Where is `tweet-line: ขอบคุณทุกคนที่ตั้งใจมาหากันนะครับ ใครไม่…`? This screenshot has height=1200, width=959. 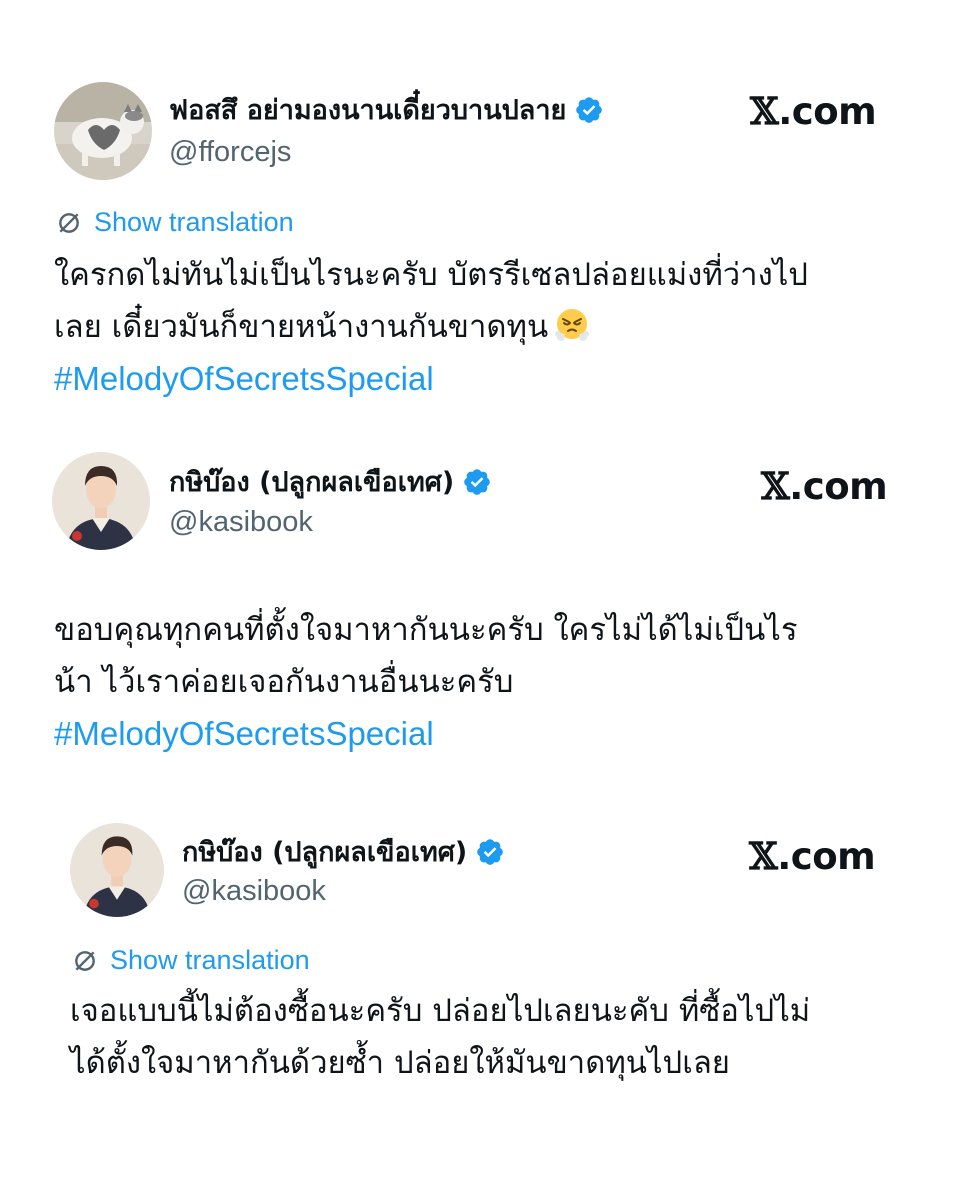
tweet-line: ขอบคุณทุกคนที่ตั้งใจมาหากันนะครับ ใครไม่… is located at coordinates (426, 630).